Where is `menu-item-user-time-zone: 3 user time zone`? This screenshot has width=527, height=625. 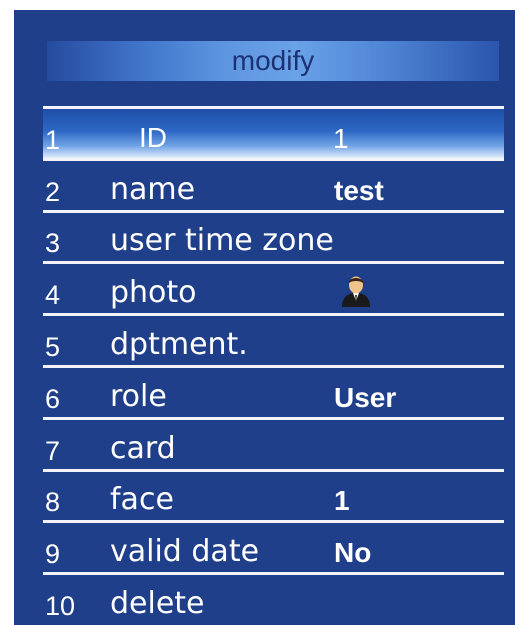 menu-item-user-time-zone: 3 user time zone is located at coordinates (273, 237).